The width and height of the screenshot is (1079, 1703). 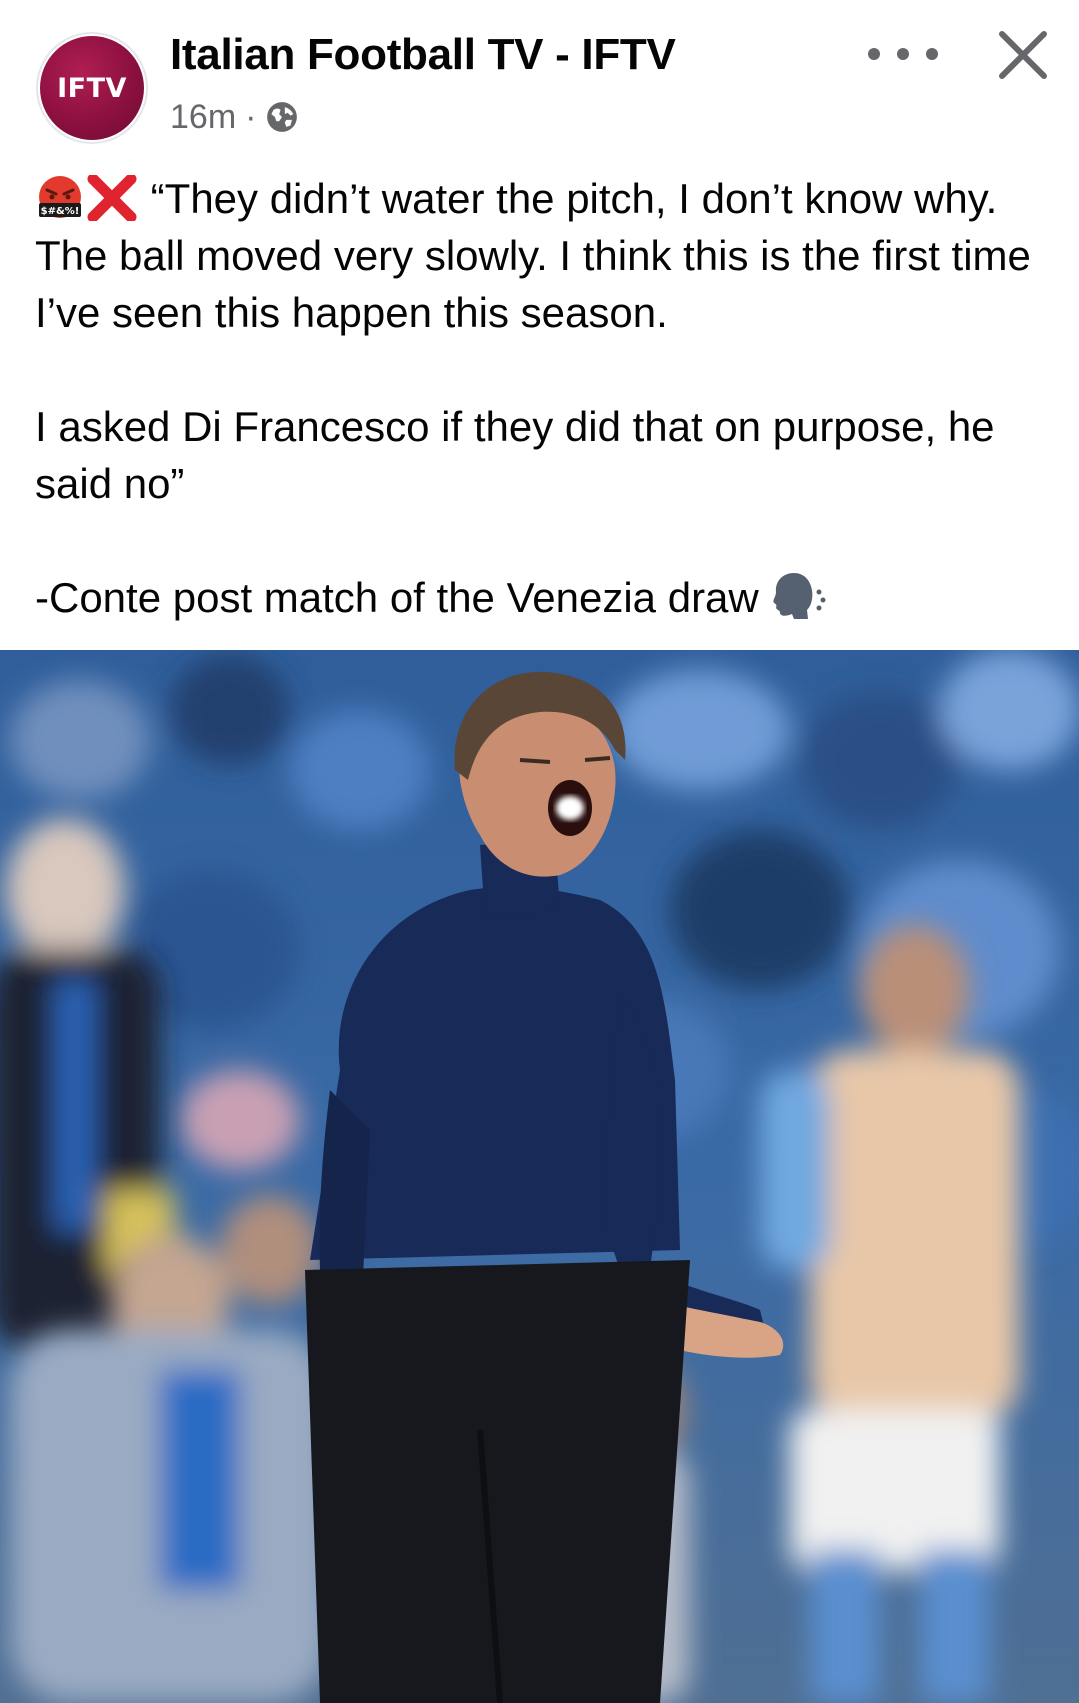 I want to click on speaking-head-emoji, so click(x=799, y=596).